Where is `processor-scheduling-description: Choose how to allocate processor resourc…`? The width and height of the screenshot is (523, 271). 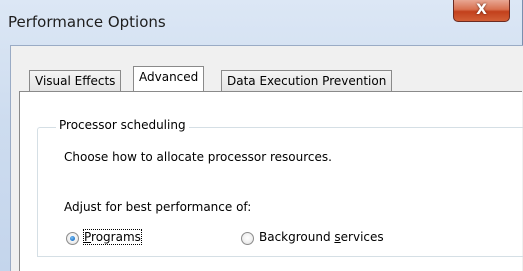
processor-scheduling-description: Choose how to allocate processor resourc… is located at coordinates (198, 157).